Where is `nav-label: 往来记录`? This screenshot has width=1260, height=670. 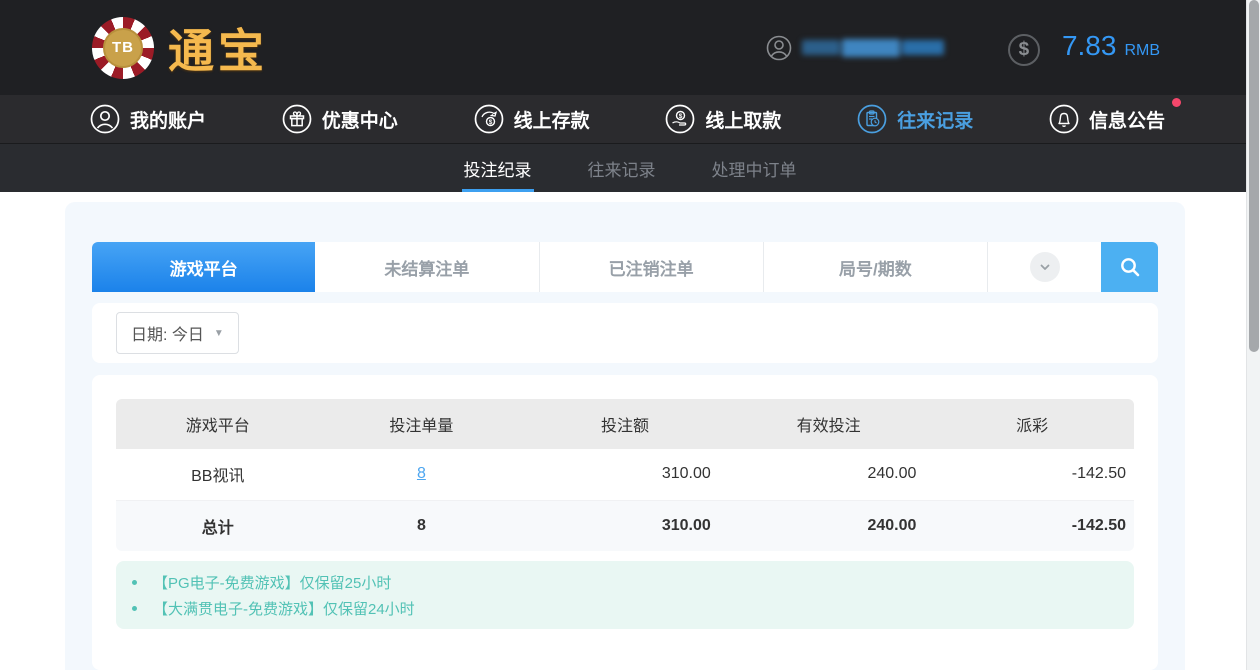
nav-label: 往来记录 is located at coordinates (935, 121).